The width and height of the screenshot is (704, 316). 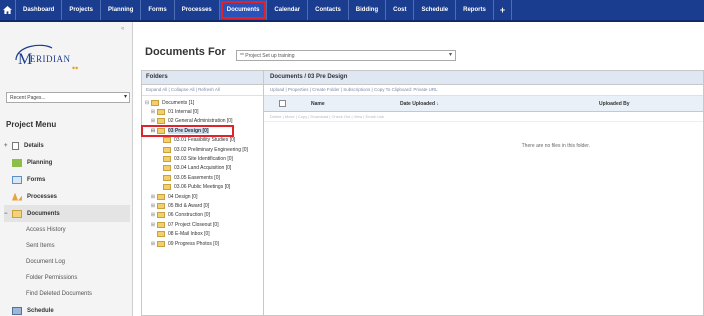 I want to click on add-tab-button: +, so click(x=503, y=10).